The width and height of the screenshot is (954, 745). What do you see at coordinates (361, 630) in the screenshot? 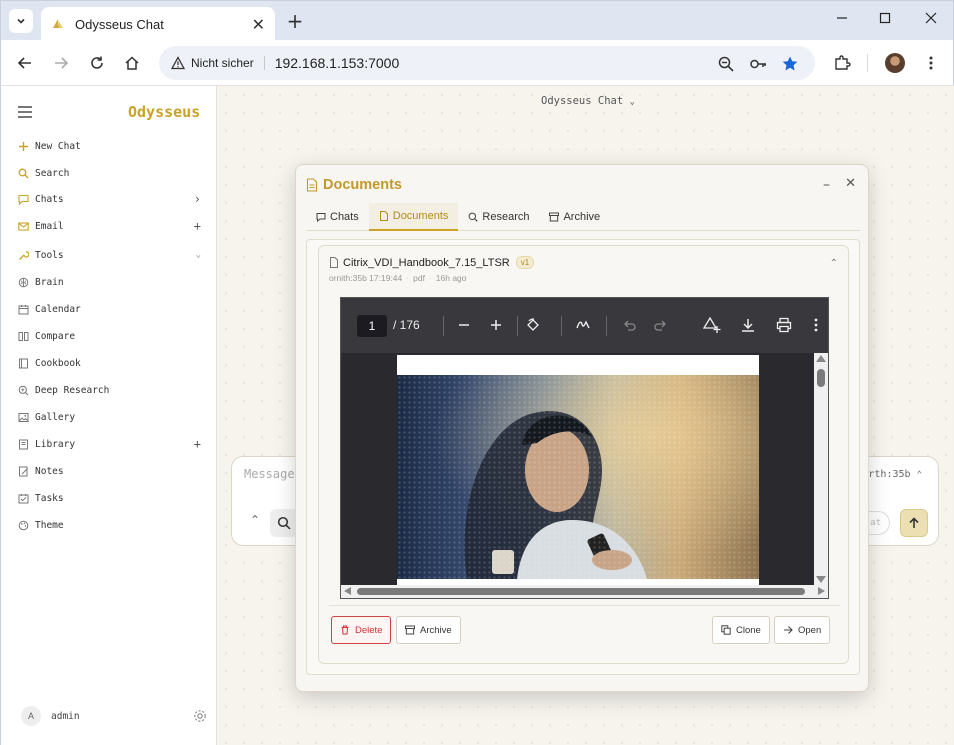
I see `delete-button: Delete` at bounding box center [361, 630].